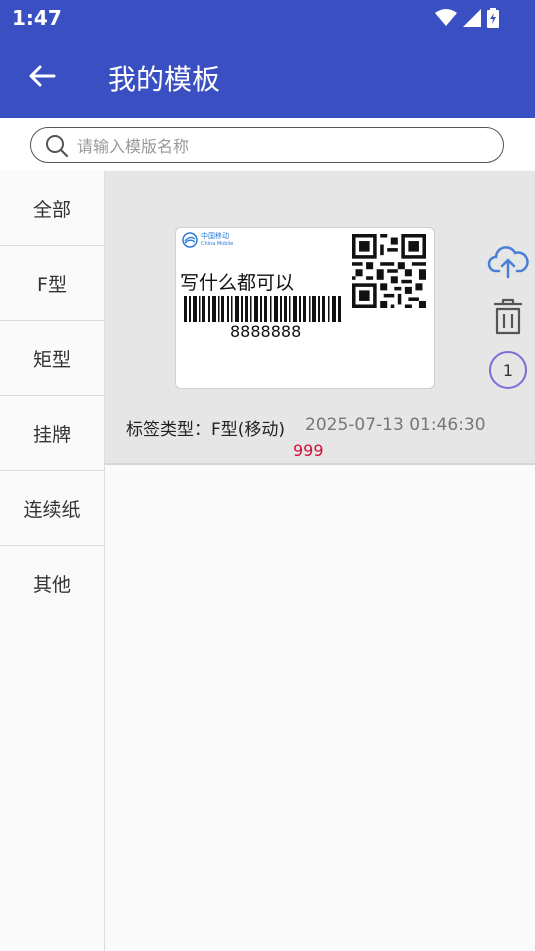 This screenshot has width=535, height=951. What do you see at coordinates (52, 358) in the screenshot?
I see `sidebar-item-rect-type: 矩型` at bounding box center [52, 358].